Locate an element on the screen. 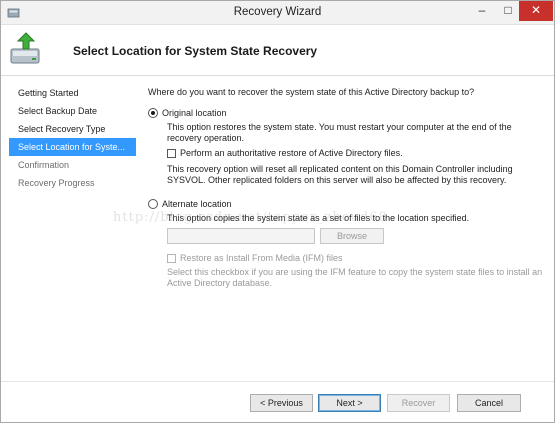 This screenshot has width=555, height=423. title-bar: Recovery Wizard – □ ✕ is located at coordinates (277, 13).